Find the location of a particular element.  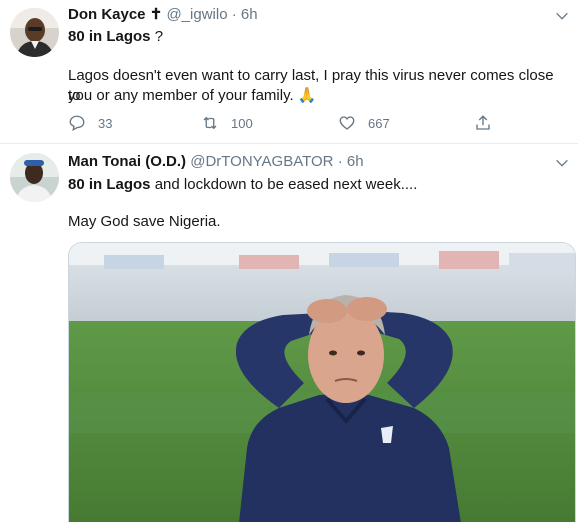

tweet-header: Man Tonai (O.D.) @DrTONYAGBATOR · 6h is located at coordinates (216, 162).